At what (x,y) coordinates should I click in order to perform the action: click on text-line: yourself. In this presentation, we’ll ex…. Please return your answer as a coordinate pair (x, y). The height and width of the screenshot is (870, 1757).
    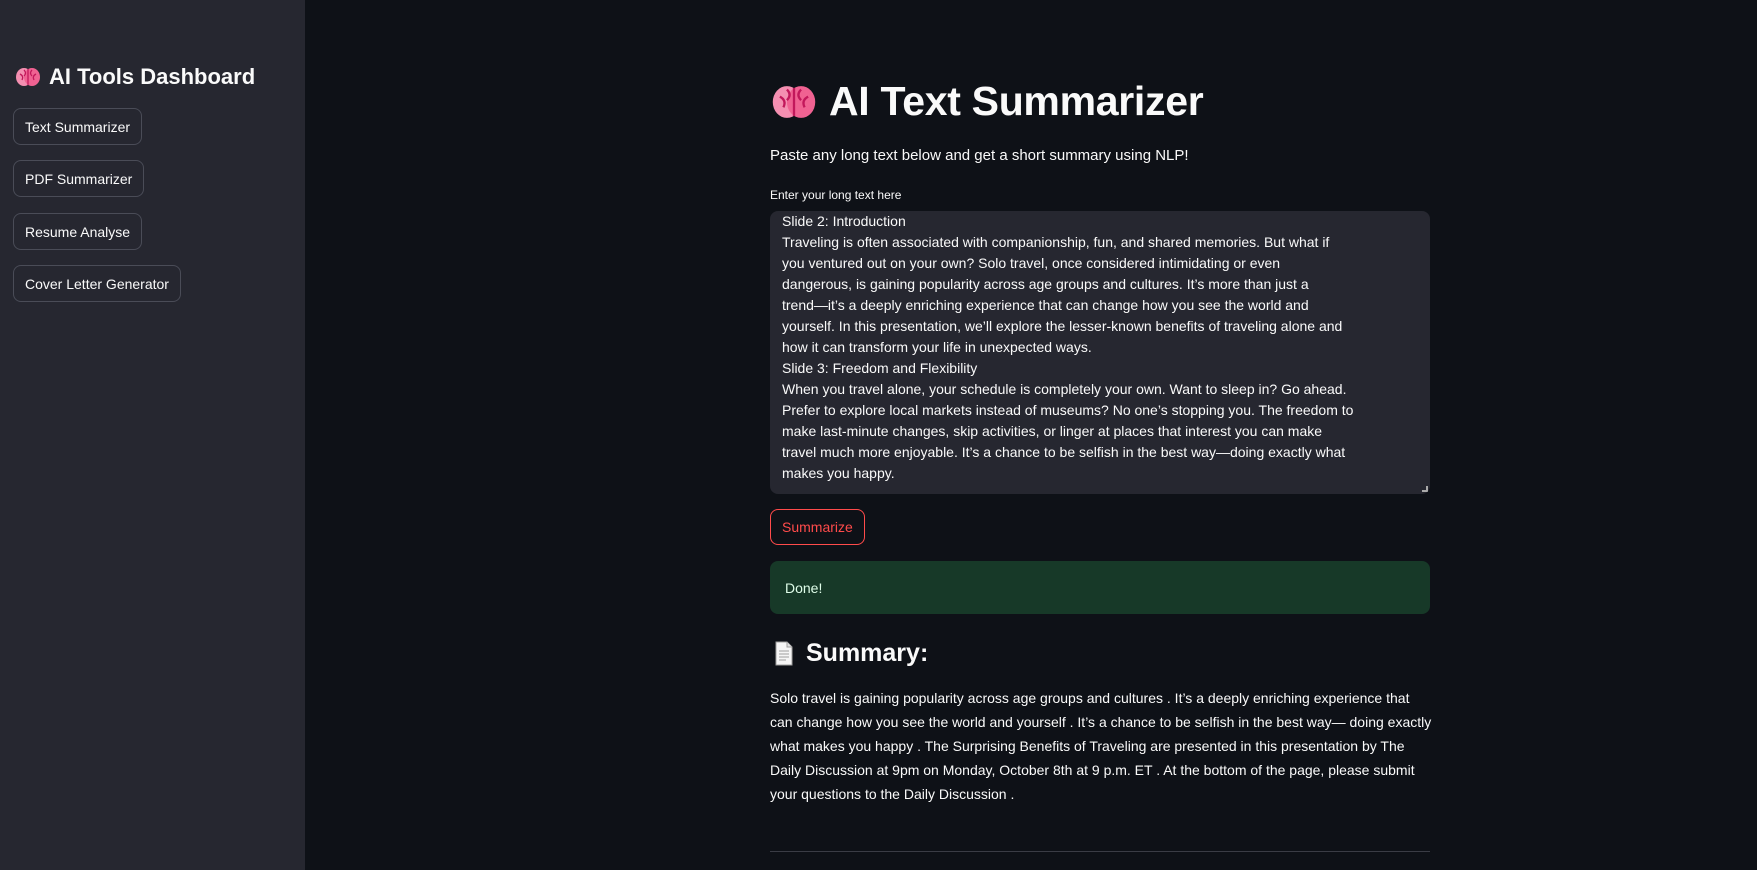
    Looking at the image, I should click on (1062, 326).